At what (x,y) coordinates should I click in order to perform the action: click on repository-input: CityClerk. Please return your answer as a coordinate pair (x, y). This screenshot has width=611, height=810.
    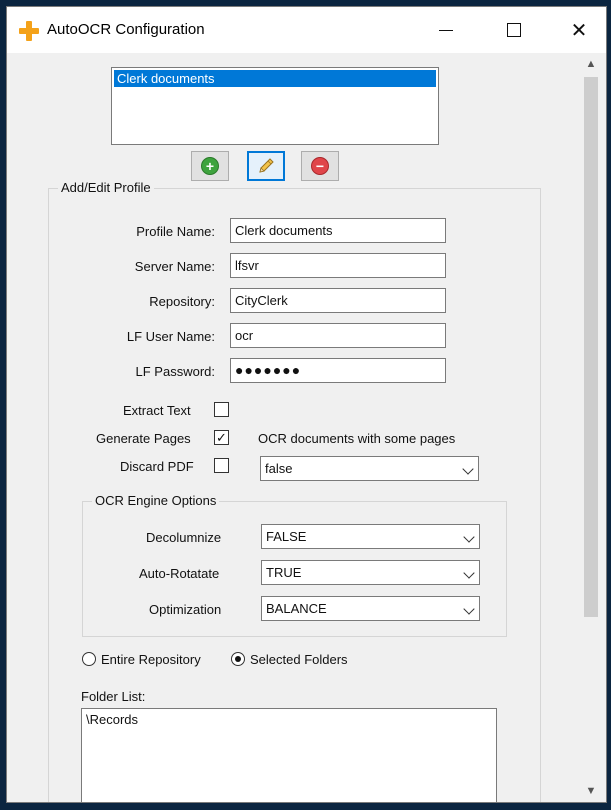
    Looking at the image, I should click on (338, 300).